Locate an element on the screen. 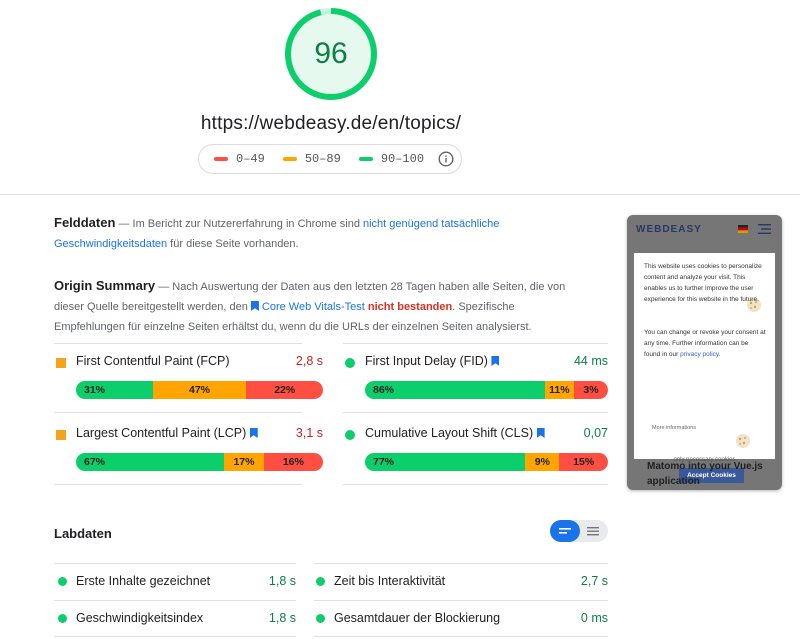 The height and width of the screenshot is (639, 800). lab-metric-name: Erste Inhalte gezeichnet is located at coordinates (143, 581).